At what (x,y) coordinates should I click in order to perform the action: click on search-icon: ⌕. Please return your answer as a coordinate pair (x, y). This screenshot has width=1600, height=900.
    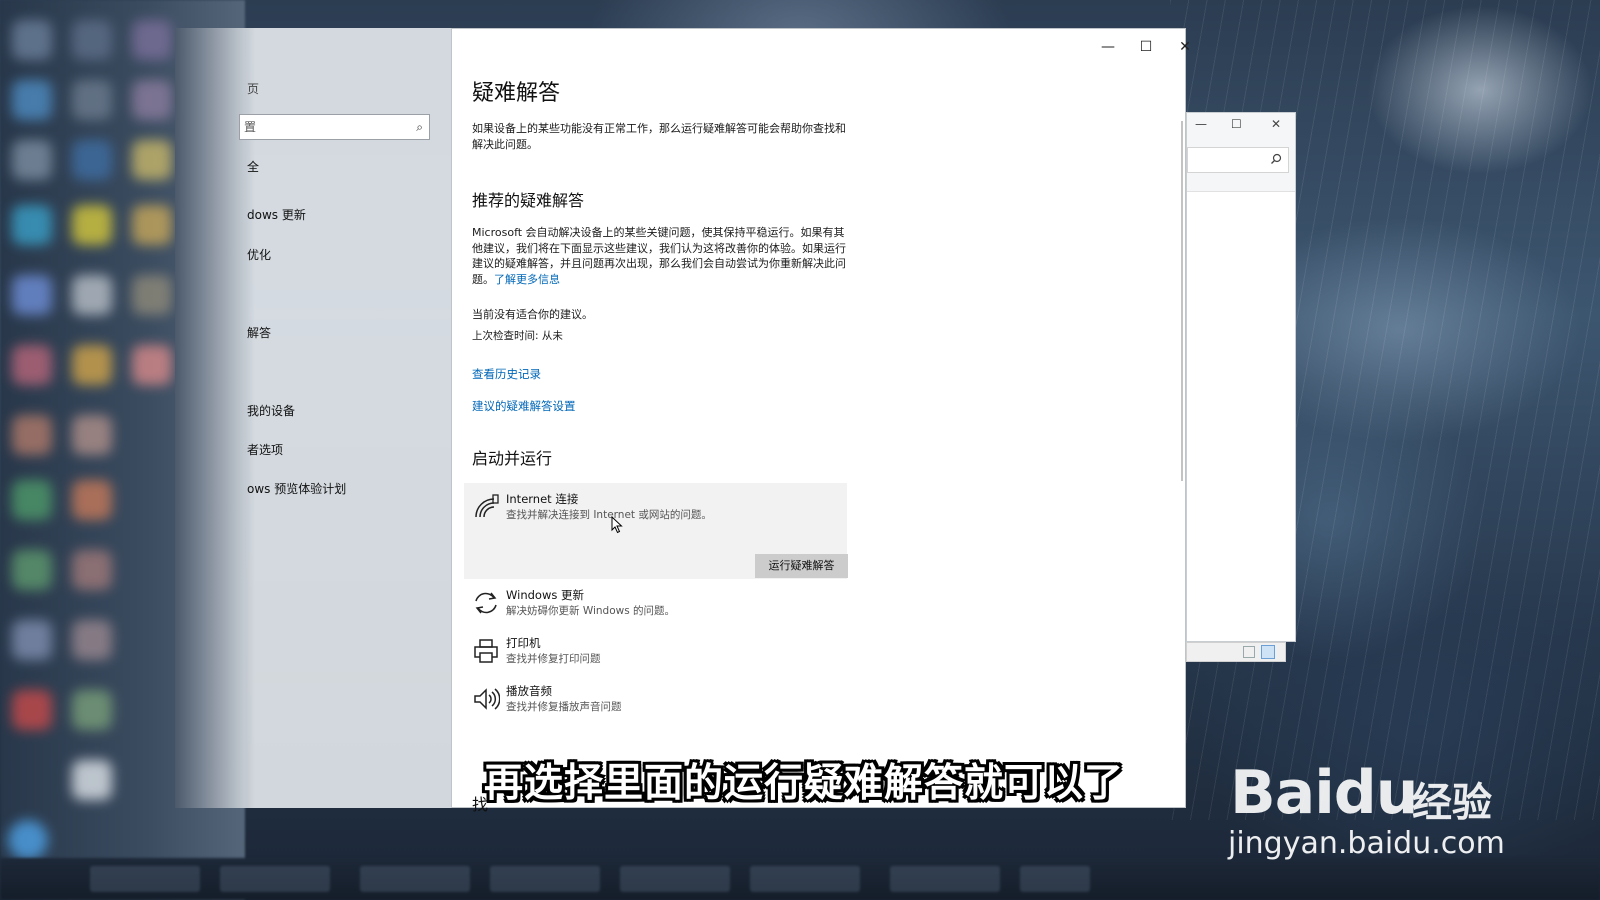
    Looking at the image, I should click on (419, 127).